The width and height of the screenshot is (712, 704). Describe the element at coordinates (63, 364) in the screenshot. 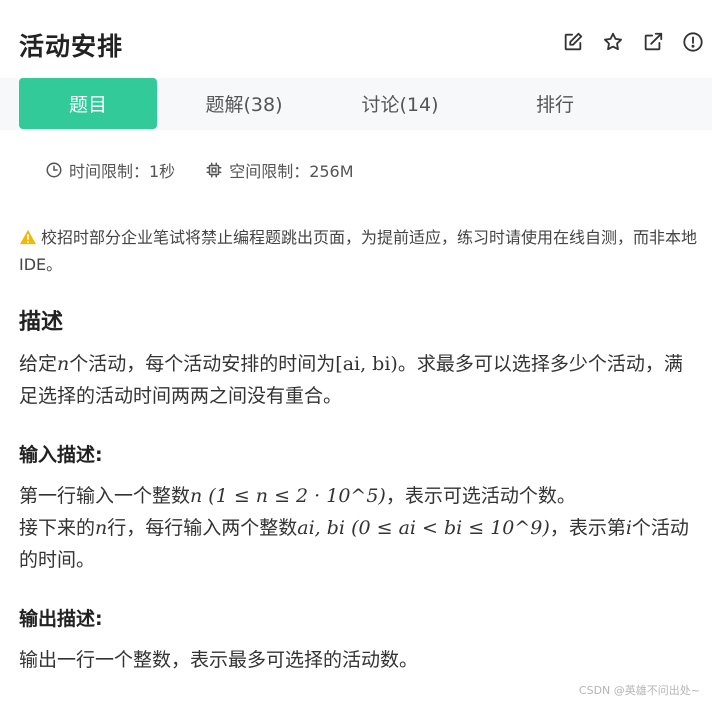

I see `var-n: n` at that location.